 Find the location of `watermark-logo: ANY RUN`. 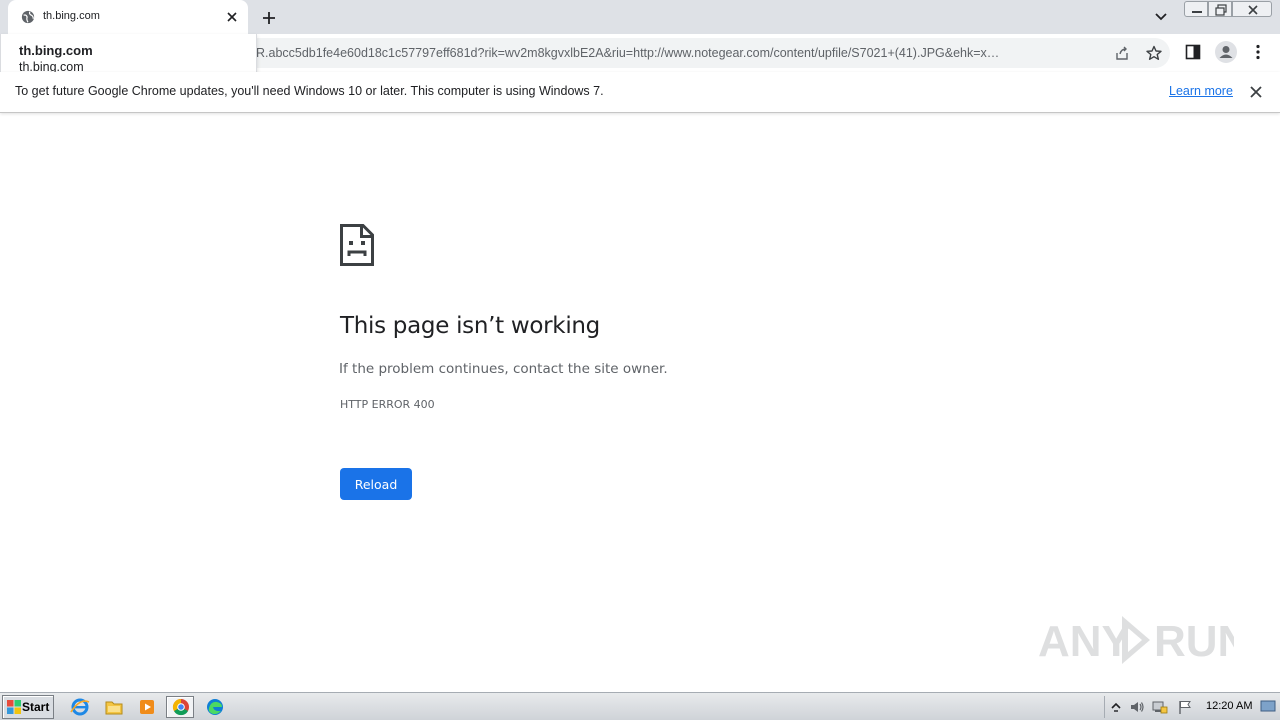

watermark-logo: ANY RUN is located at coordinates (1143, 640).